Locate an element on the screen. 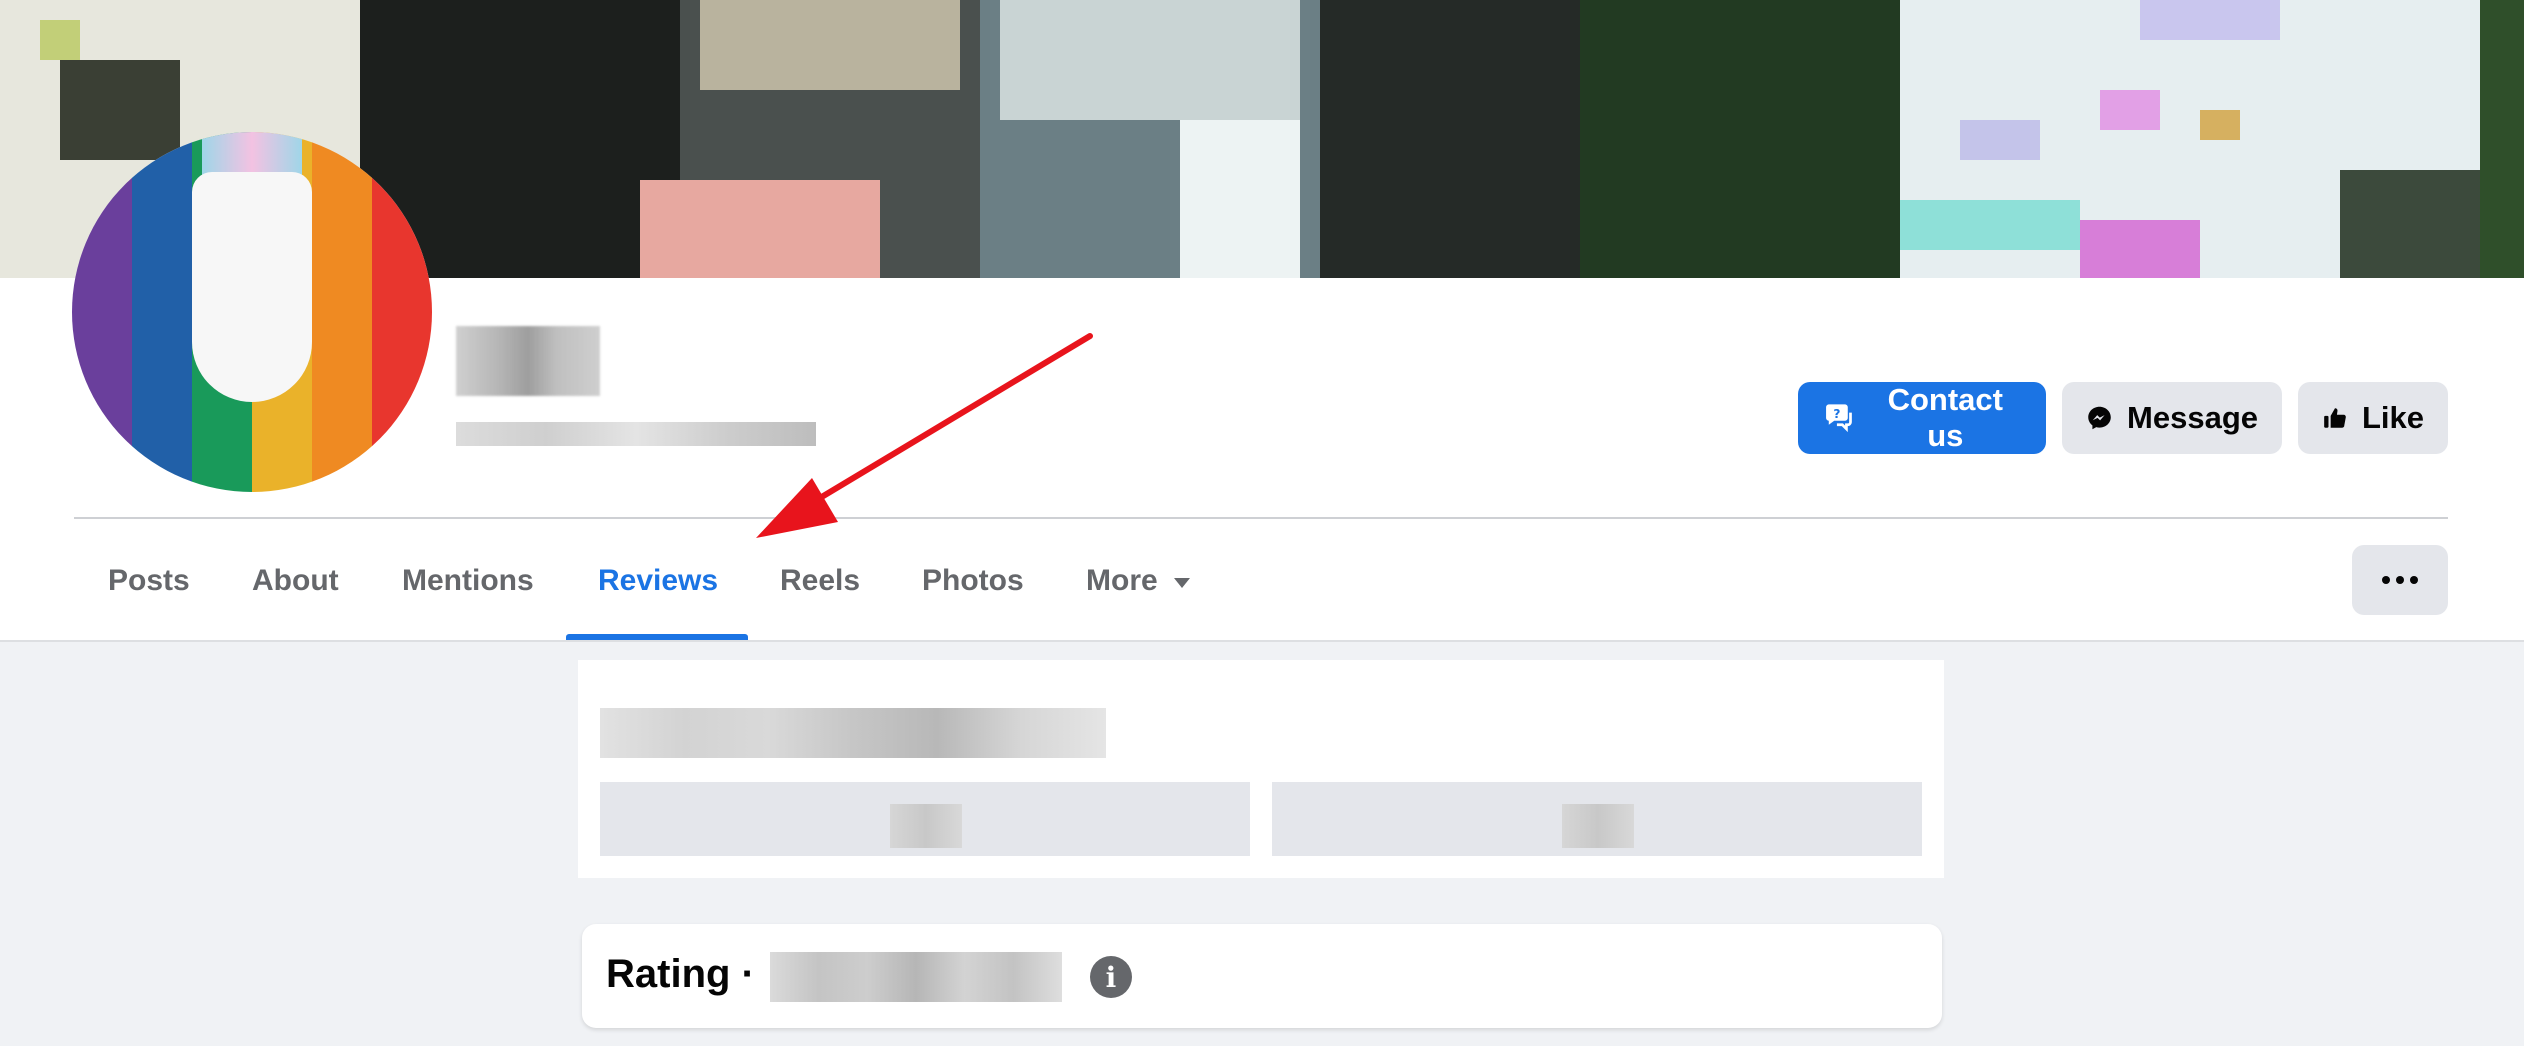 The width and height of the screenshot is (2524, 1046). tab-reviews: Reviews is located at coordinates (658, 581).